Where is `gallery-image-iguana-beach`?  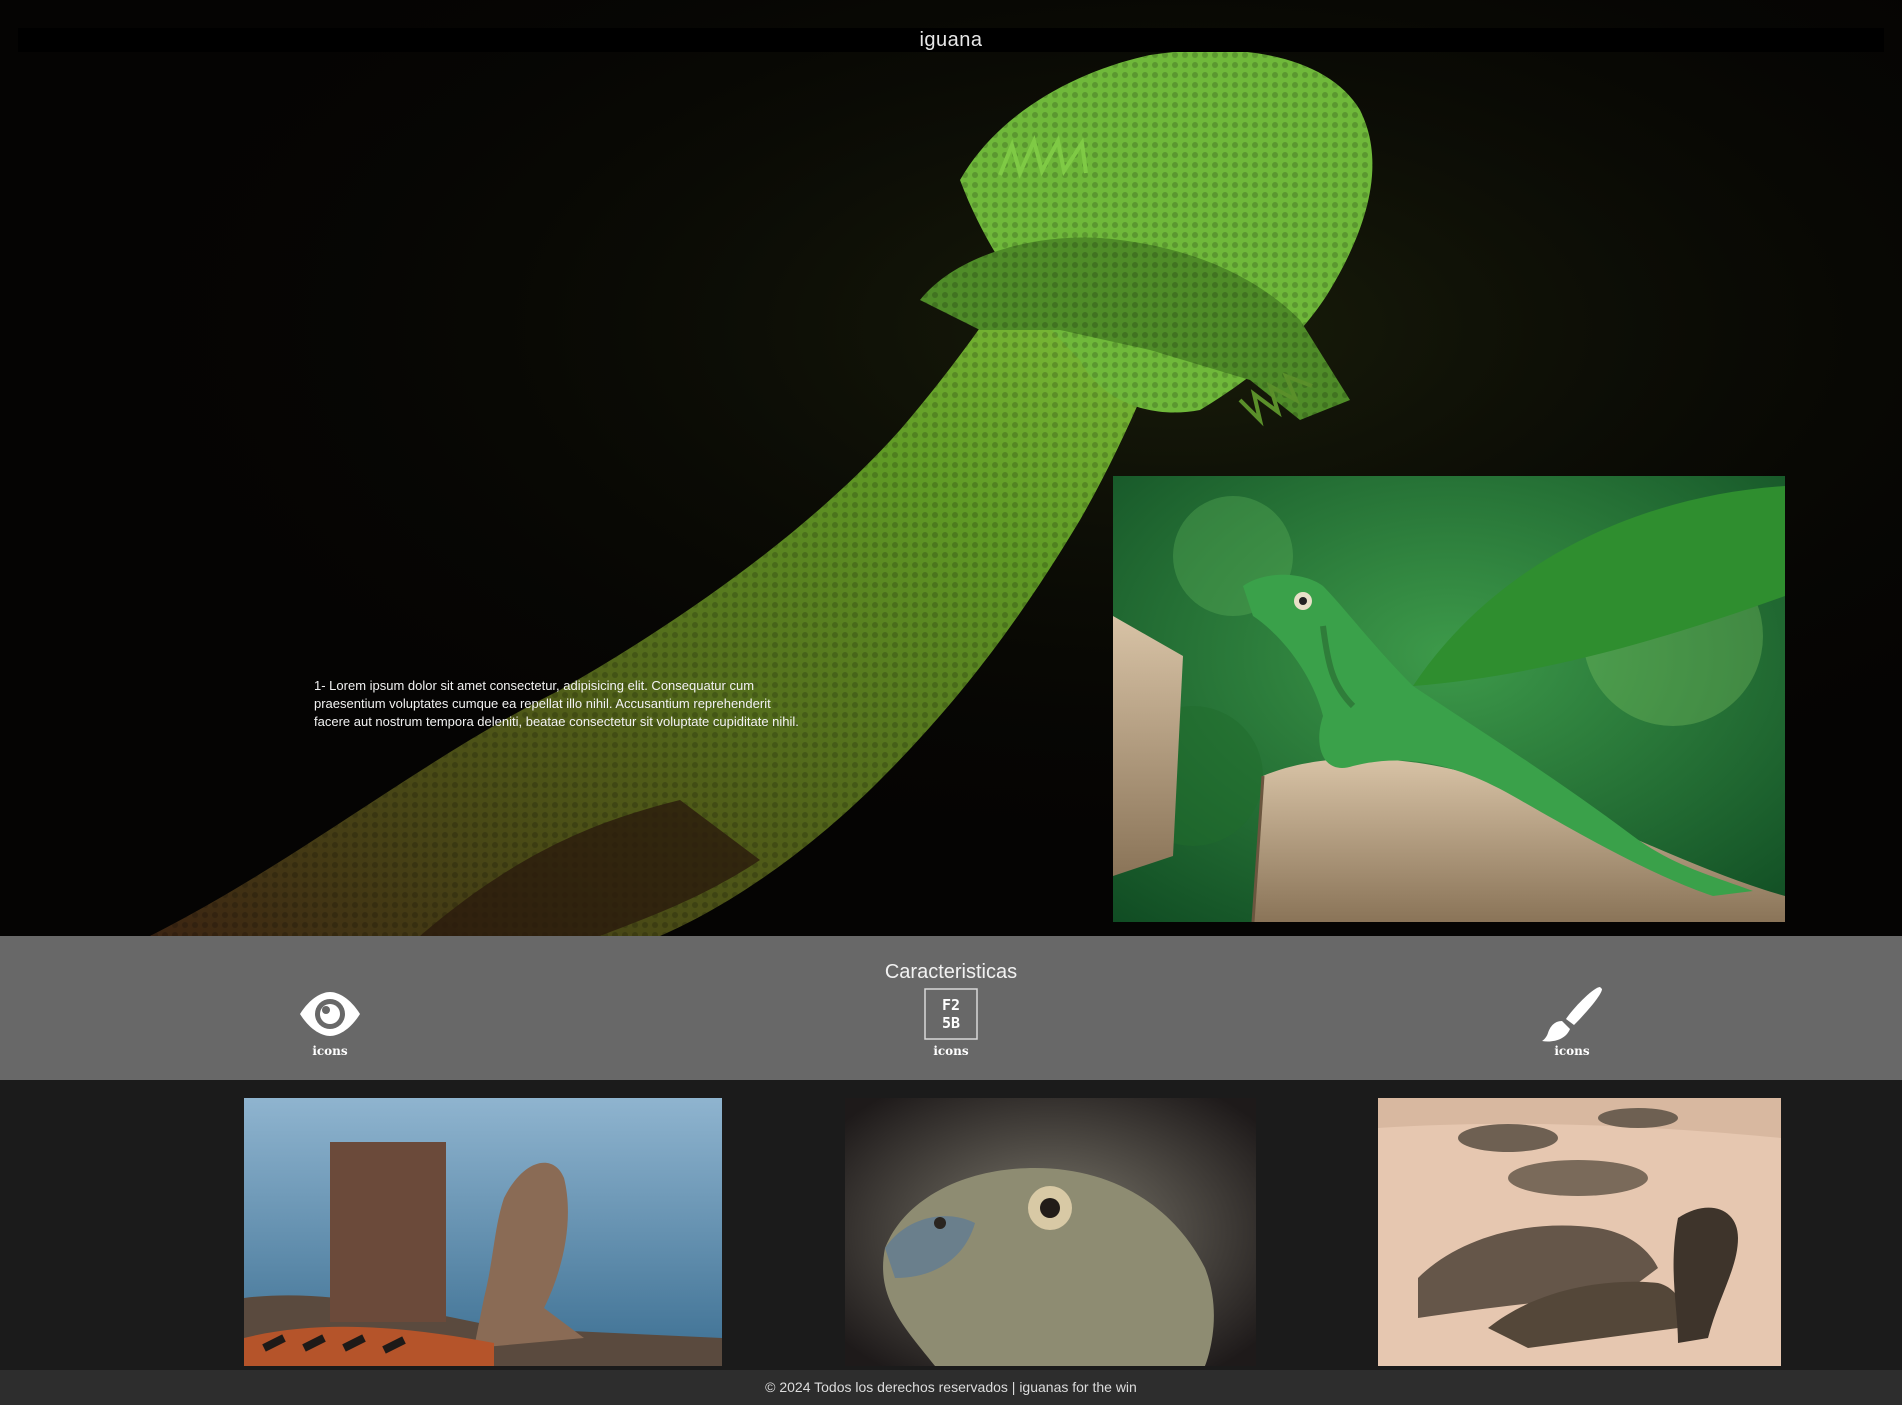 gallery-image-iguana-beach is located at coordinates (483, 1232).